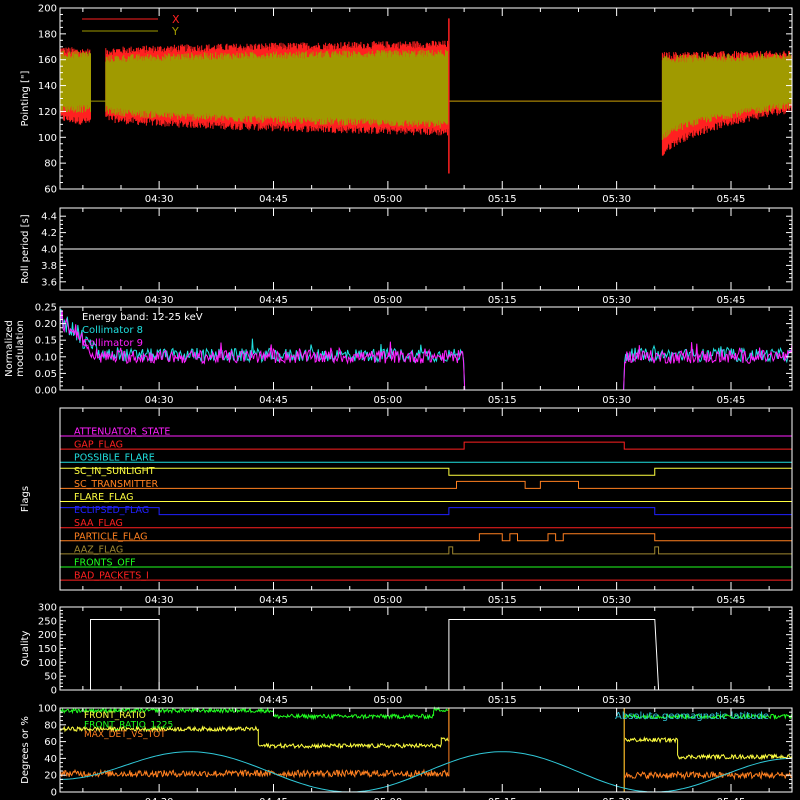 The width and height of the screenshot is (800, 800). What do you see at coordinates (692, 716) in the screenshot?
I see `legend-label-geomagnetic-latitude: Absolute geomagnetic latitude` at bounding box center [692, 716].